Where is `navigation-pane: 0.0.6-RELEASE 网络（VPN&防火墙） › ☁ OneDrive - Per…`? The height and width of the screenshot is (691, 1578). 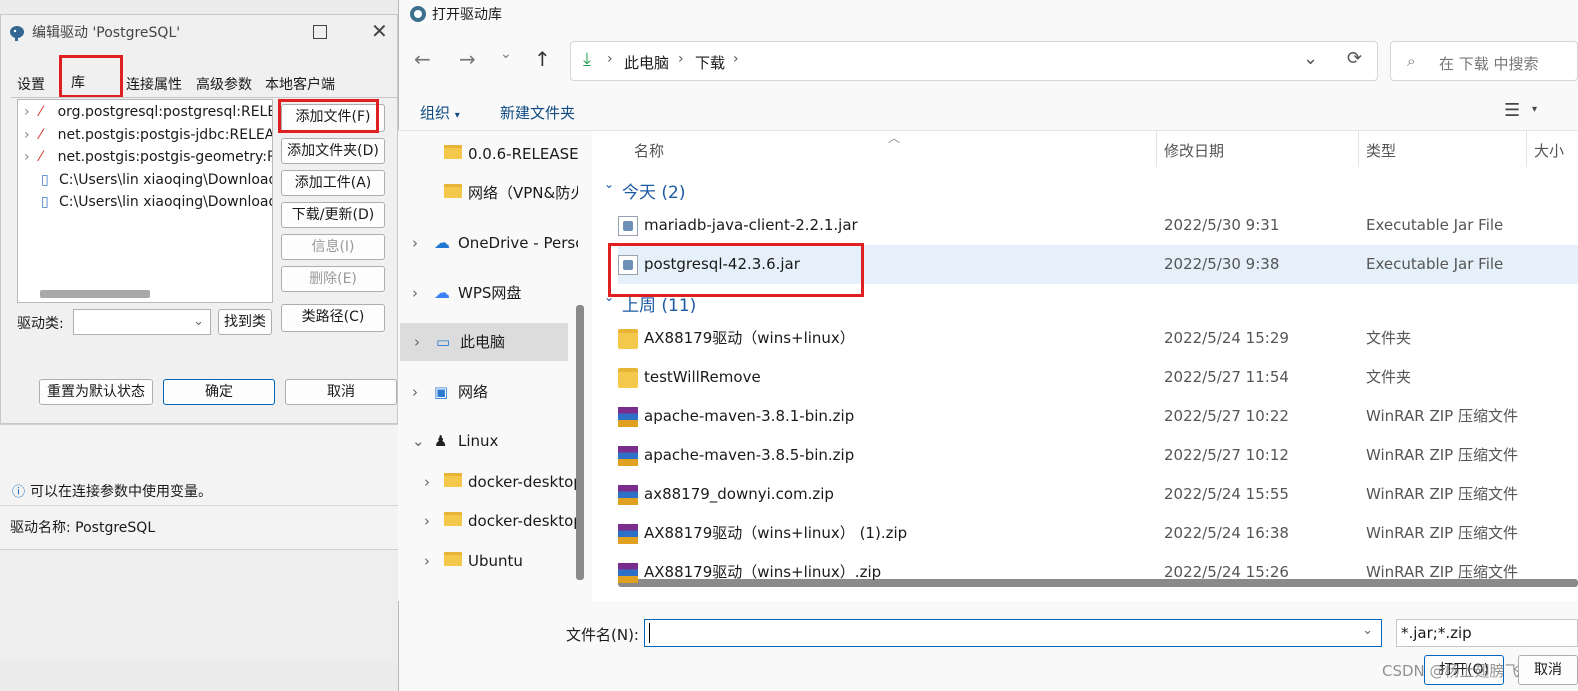 navigation-pane: 0.0.6-RELEASE 网络（VPN&防火墙） › ☁ OneDrive - Per… is located at coordinates (488, 366).